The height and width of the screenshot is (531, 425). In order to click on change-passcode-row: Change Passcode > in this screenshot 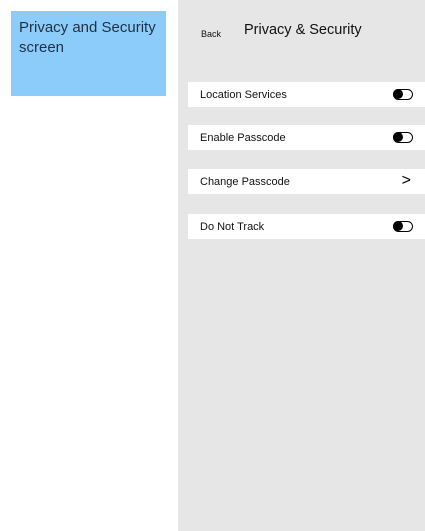, I will do `click(306, 181)`.